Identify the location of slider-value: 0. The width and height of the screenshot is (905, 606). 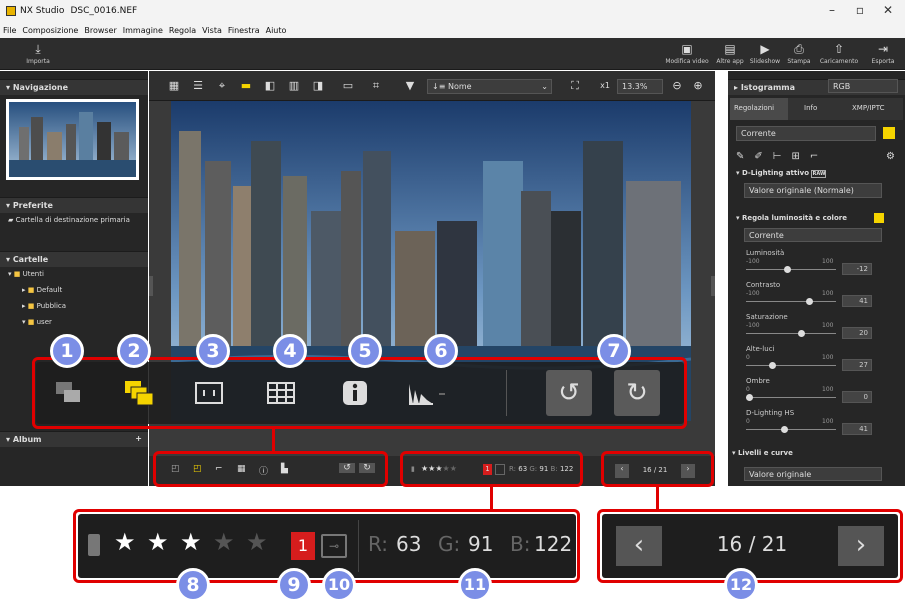
(857, 397).